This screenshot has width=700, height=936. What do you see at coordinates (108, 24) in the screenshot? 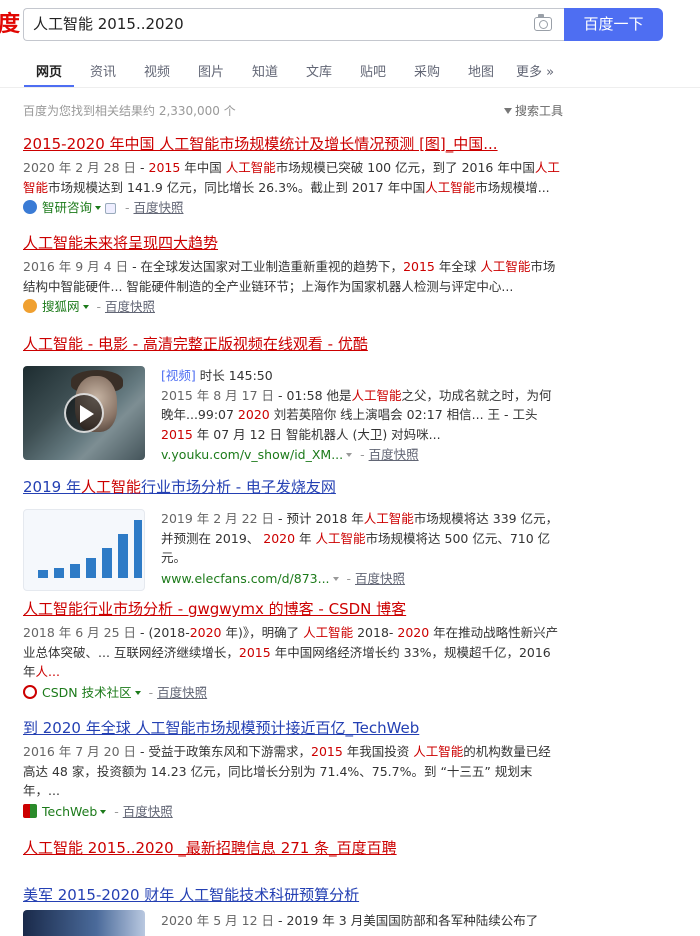
I see `search-query: 人工智能 2015..2020` at bounding box center [108, 24].